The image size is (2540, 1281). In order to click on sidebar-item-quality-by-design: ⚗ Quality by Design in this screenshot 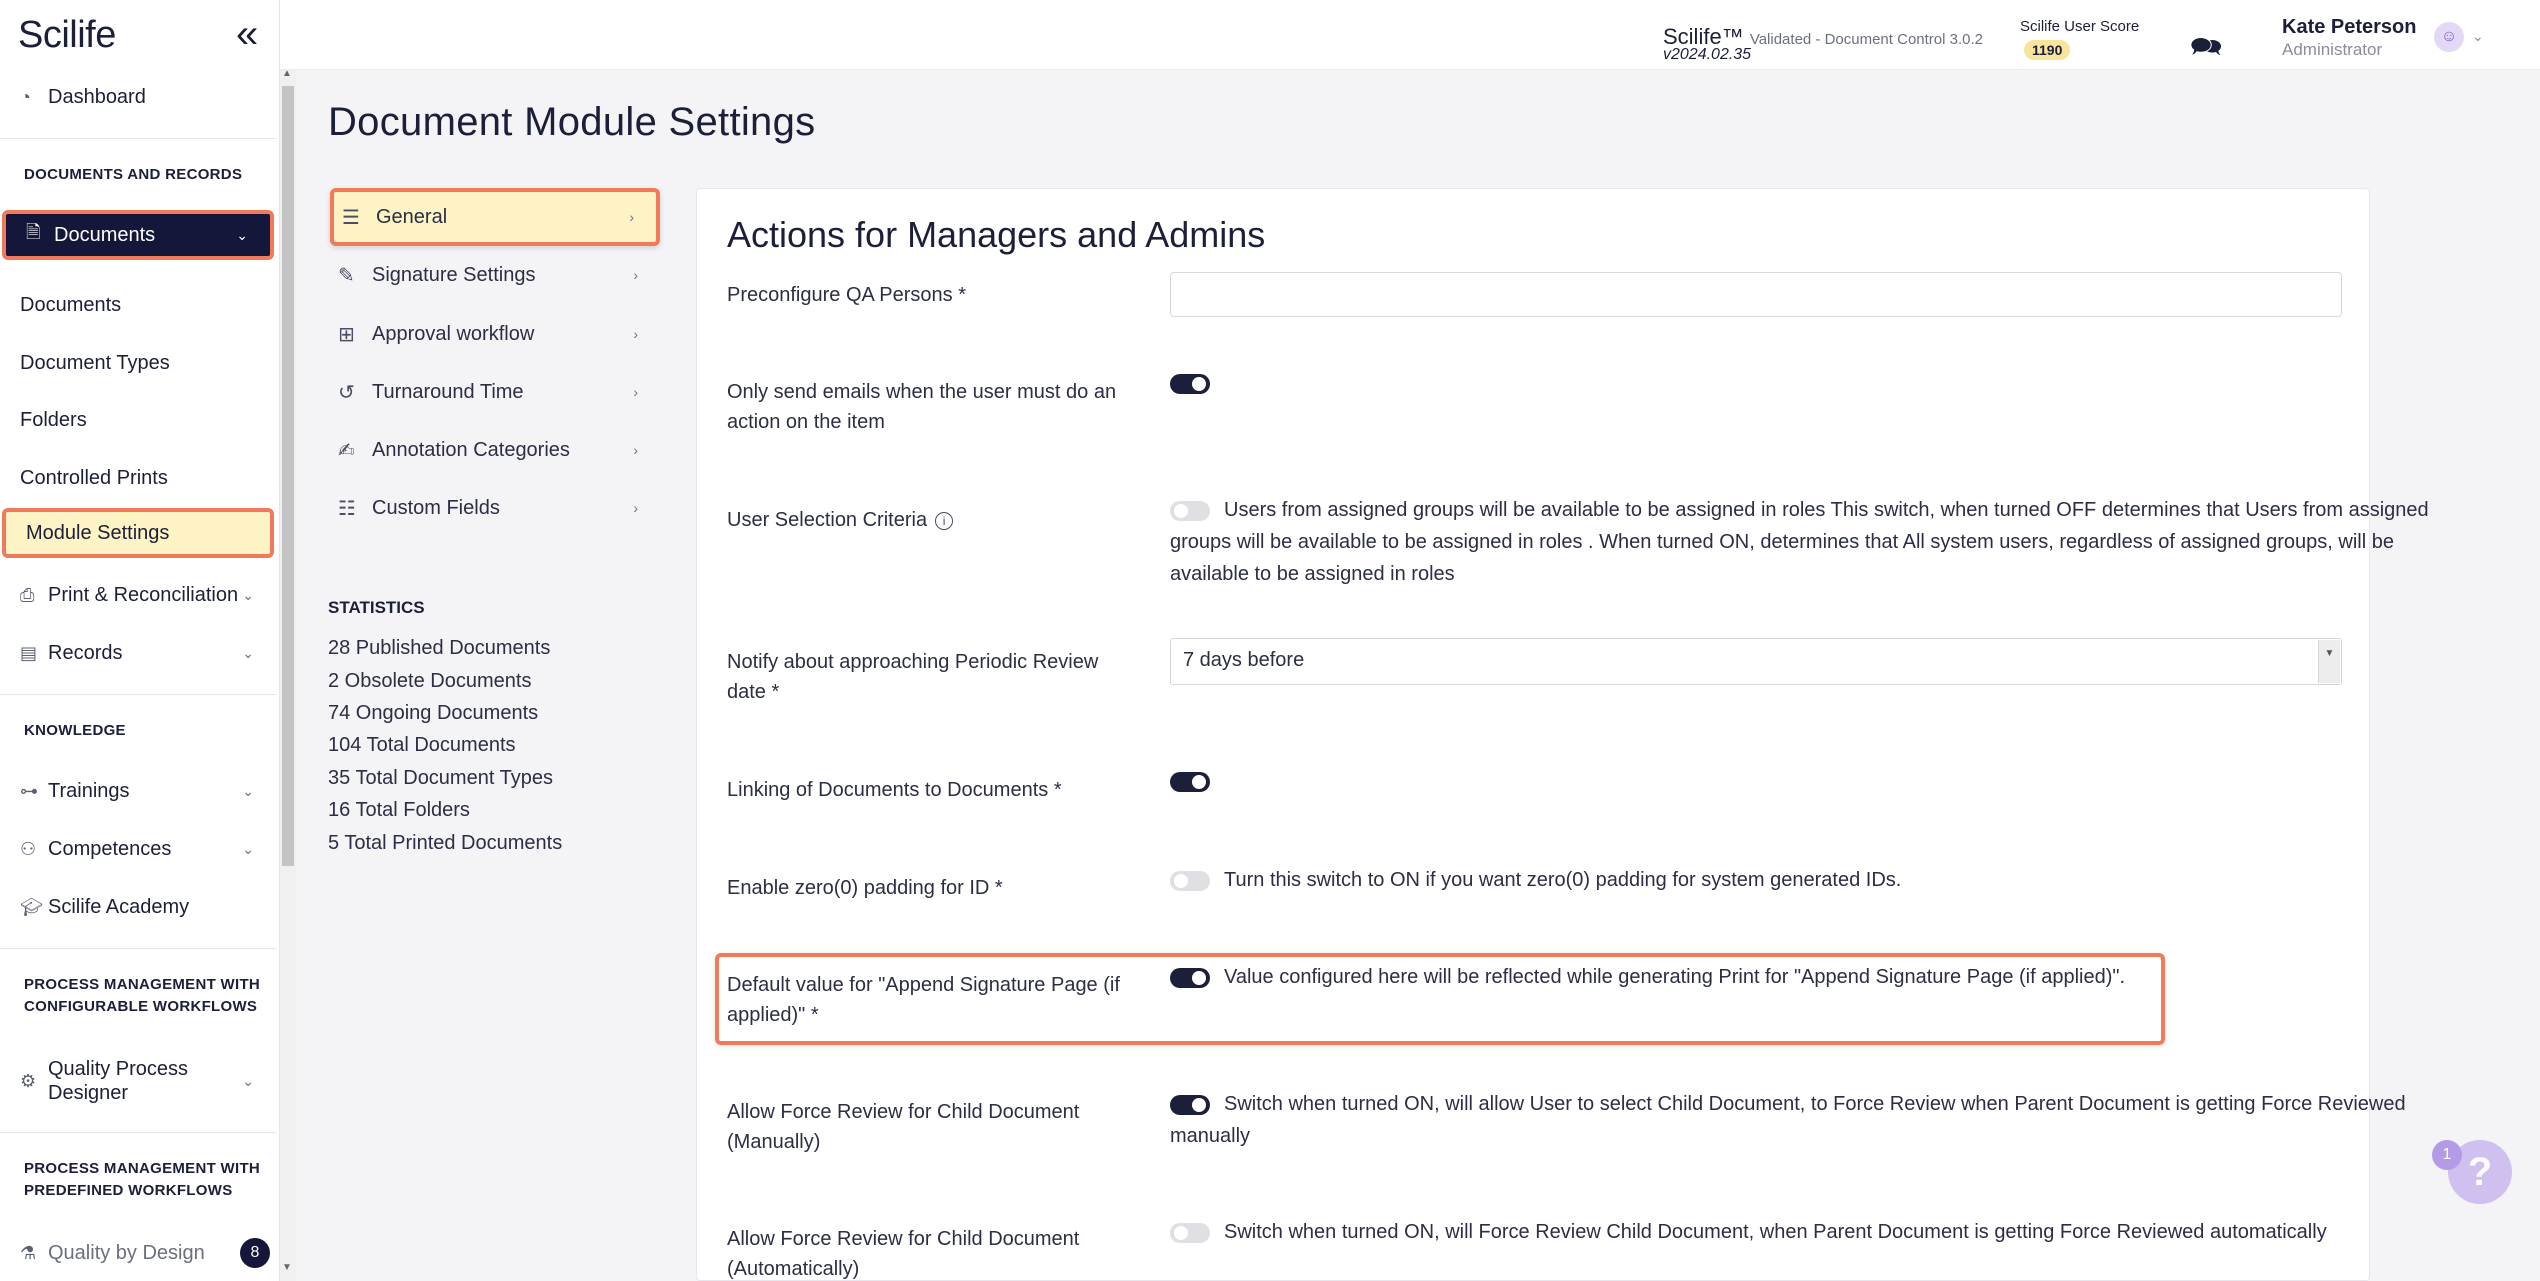, I will do `click(138, 1253)`.